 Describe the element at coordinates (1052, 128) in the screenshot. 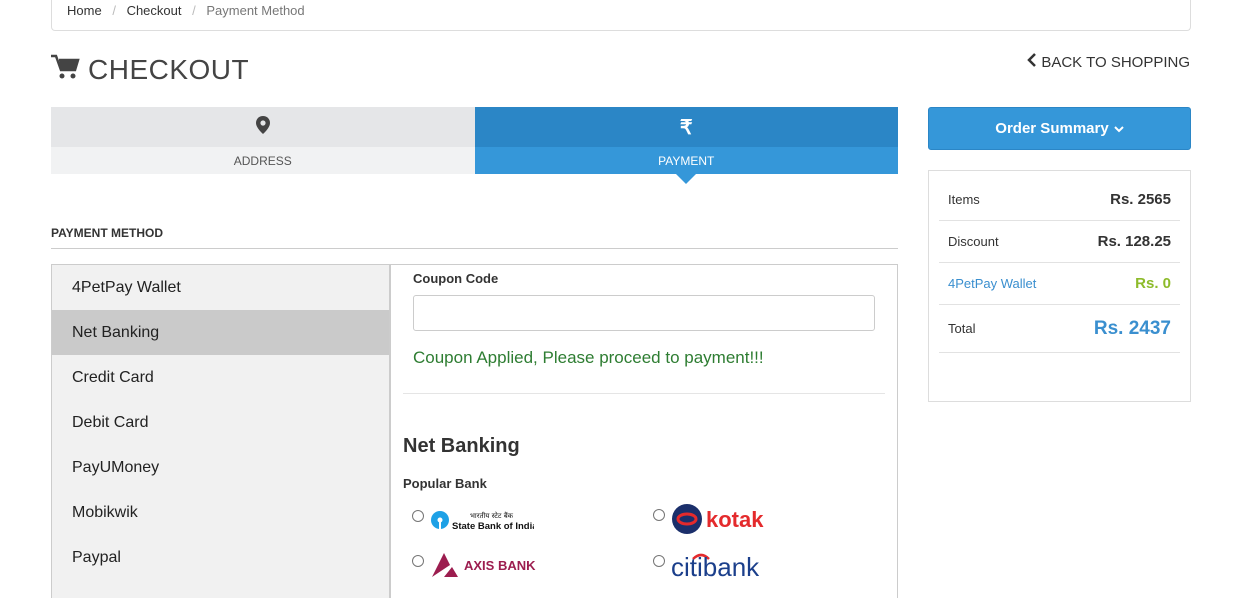

I see `order-summary-label: Order Summary` at that location.